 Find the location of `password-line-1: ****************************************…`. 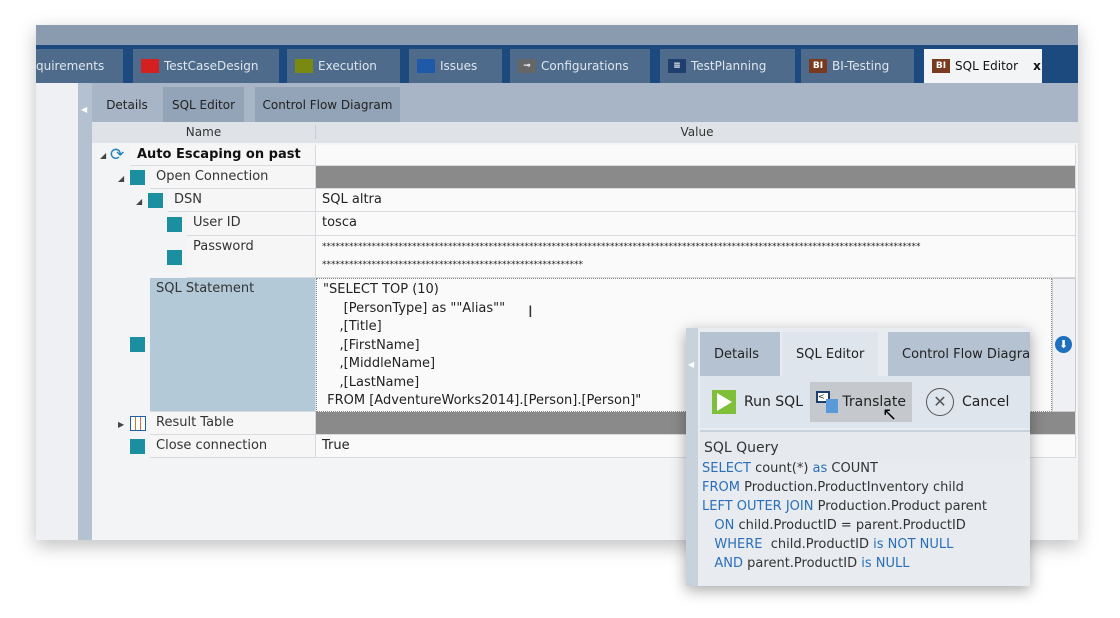

password-line-1: ****************************************… is located at coordinates (621, 247).